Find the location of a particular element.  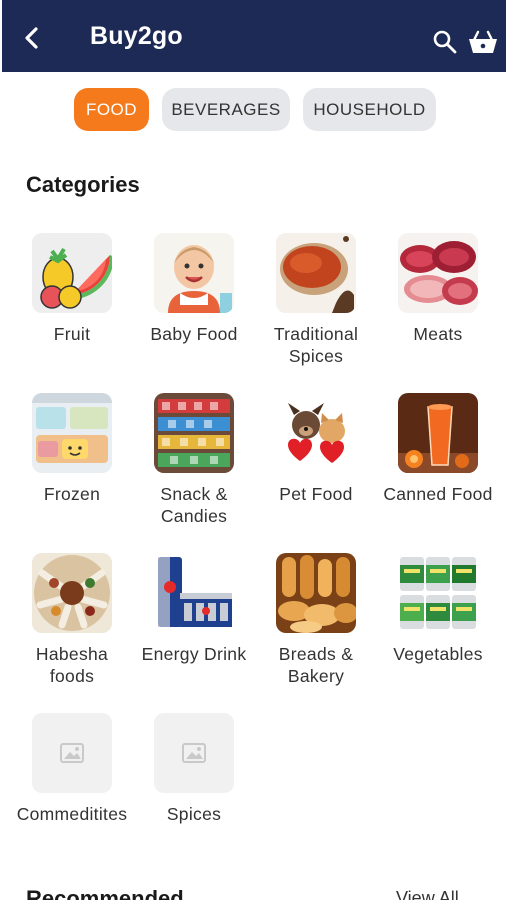

category-label: Fruit is located at coordinates (72, 334).